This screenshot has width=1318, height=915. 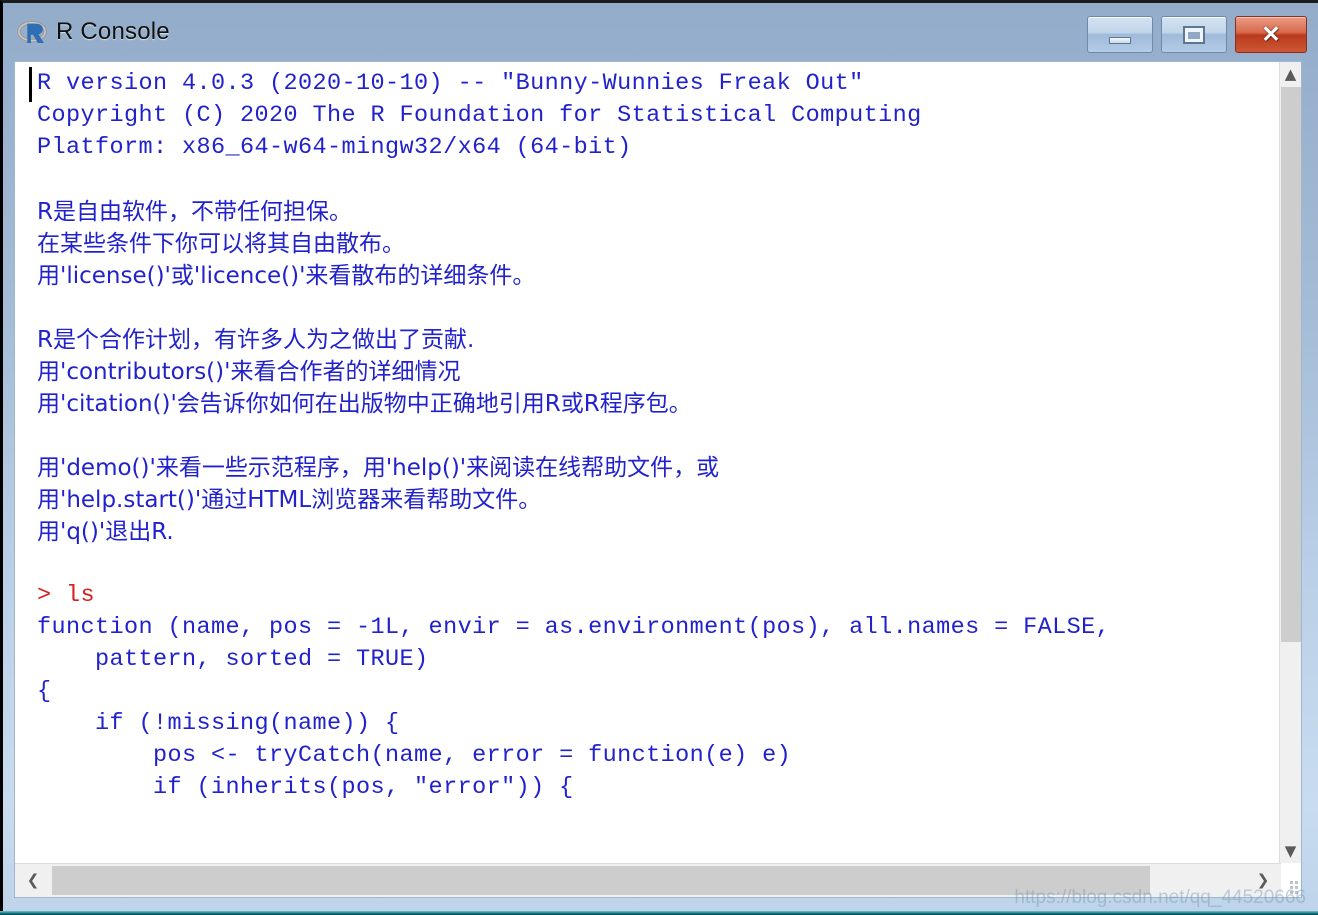 I want to click on console-output-line: 用'help.start()'通过HTML浏览器来看帮助文件。, so click(x=289, y=500).